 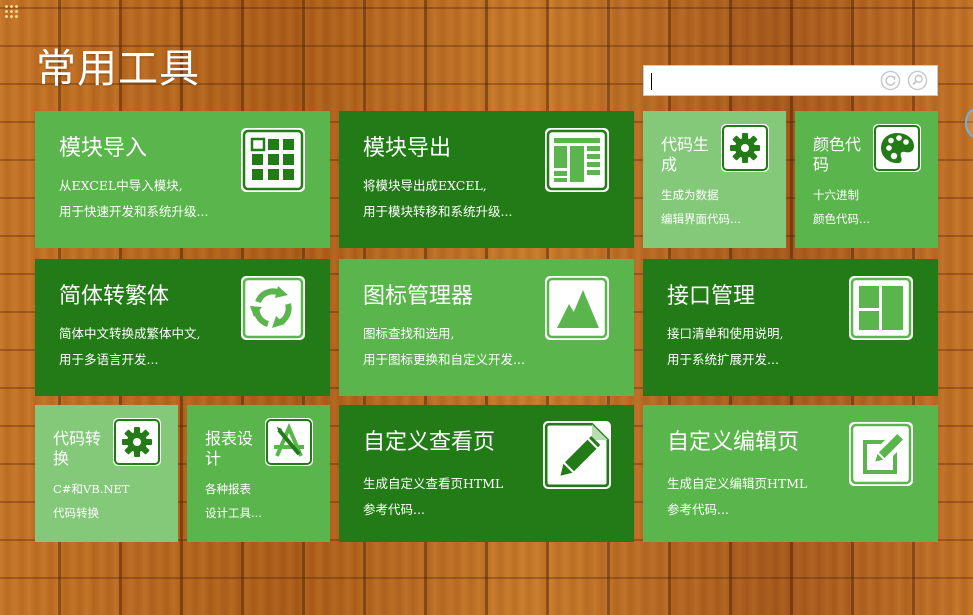 I want to click on search-box, so click(x=790, y=80).